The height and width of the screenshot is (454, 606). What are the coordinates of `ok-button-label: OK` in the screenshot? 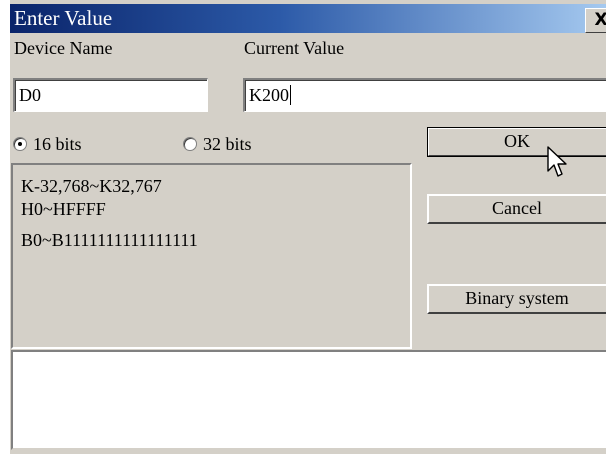 It's located at (517, 141).